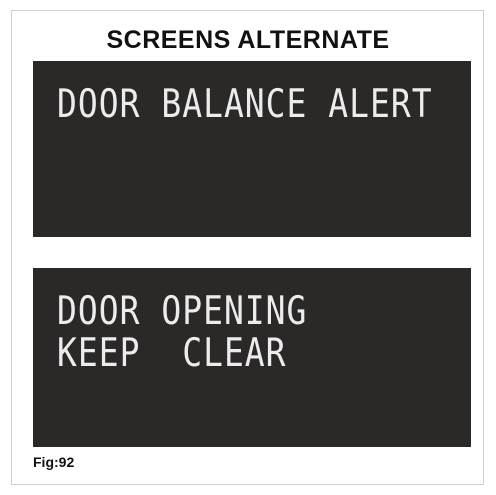 The image size is (496, 495). What do you see at coordinates (172, 352) in the screenshot?
I see `screen-2-line-2: KEEP CLEAR` at bounding box center [172, 352].